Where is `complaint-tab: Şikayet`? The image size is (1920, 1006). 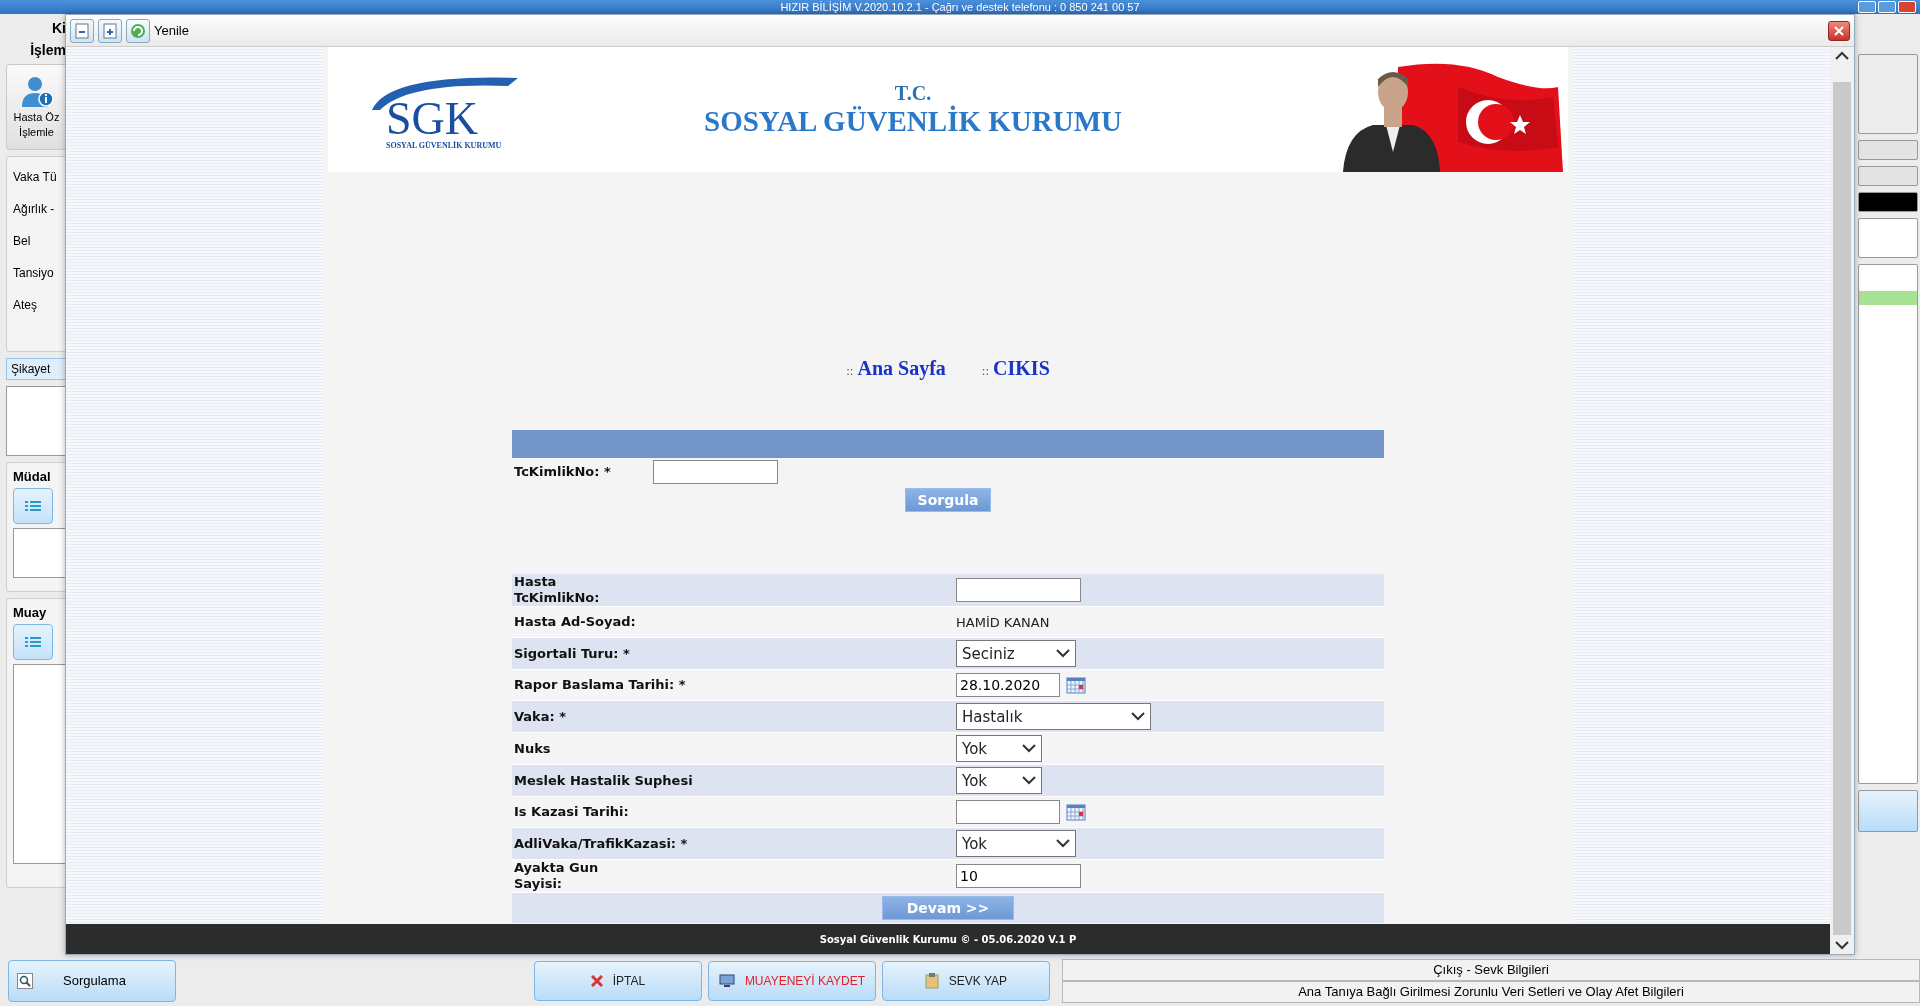
complaint-tab: Şikayet is located at coordinates (36, 369).